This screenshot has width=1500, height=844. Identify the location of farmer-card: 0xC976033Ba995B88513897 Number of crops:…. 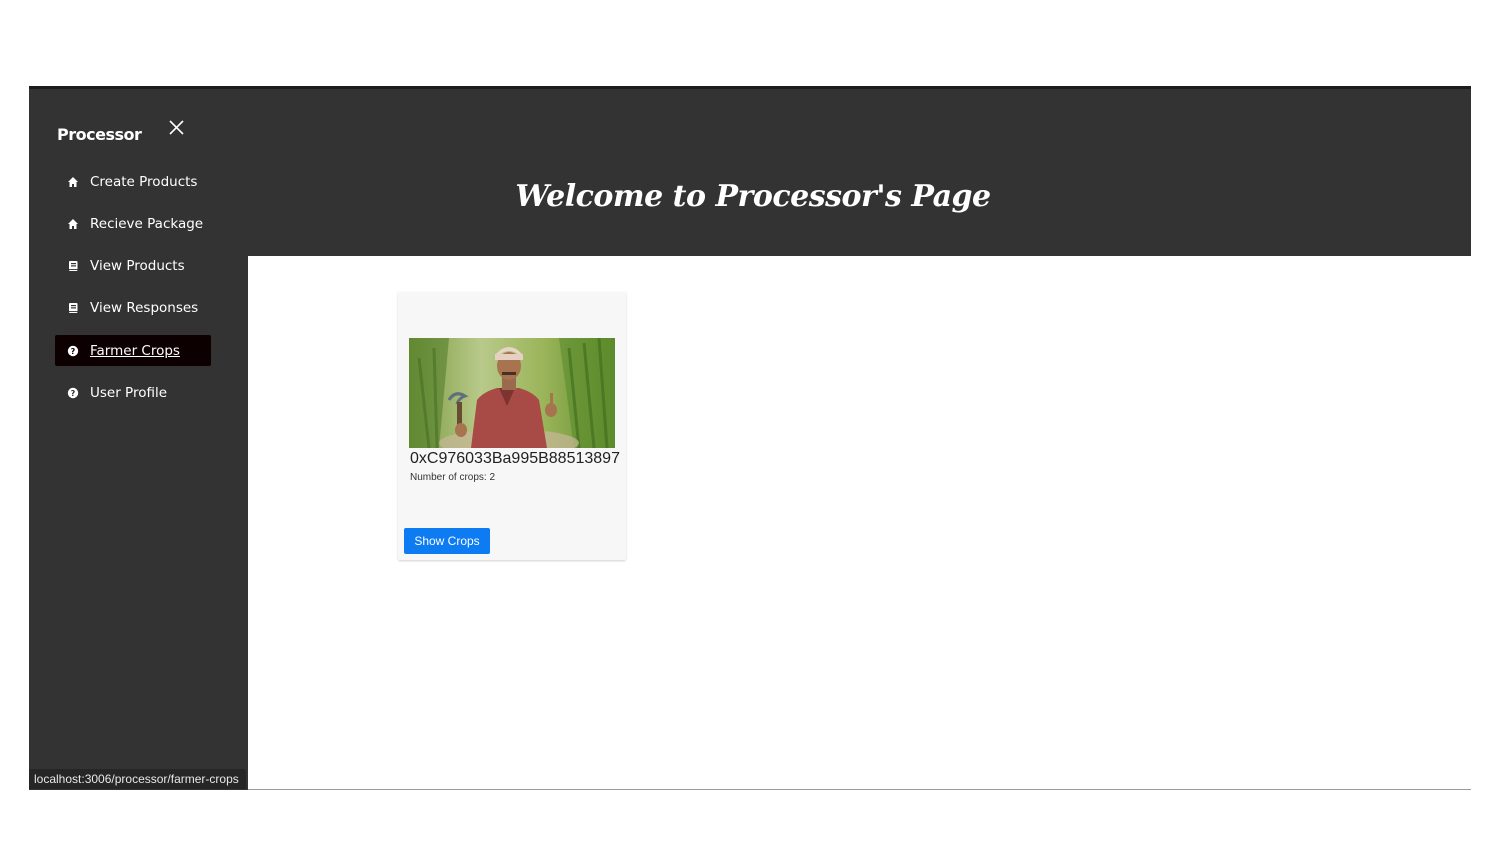
(512, 426).